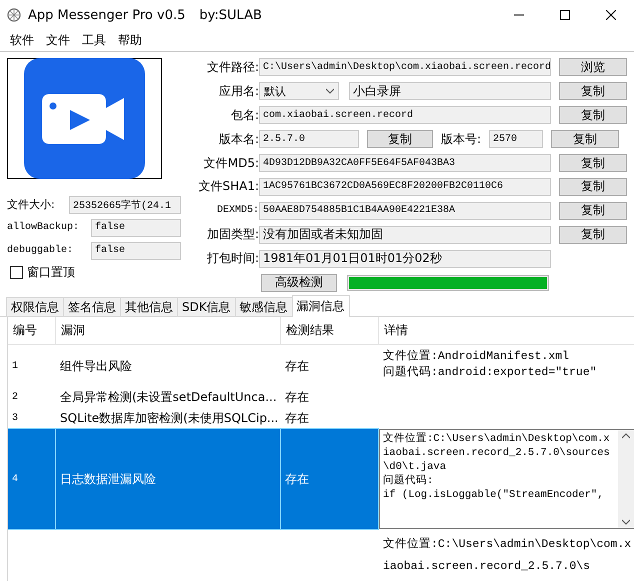 The width and height of the screenshot is (634, 587). Describe the element at coordinates (168, 331) in the screenshot. I see `column-header: 漏洞` at that location.